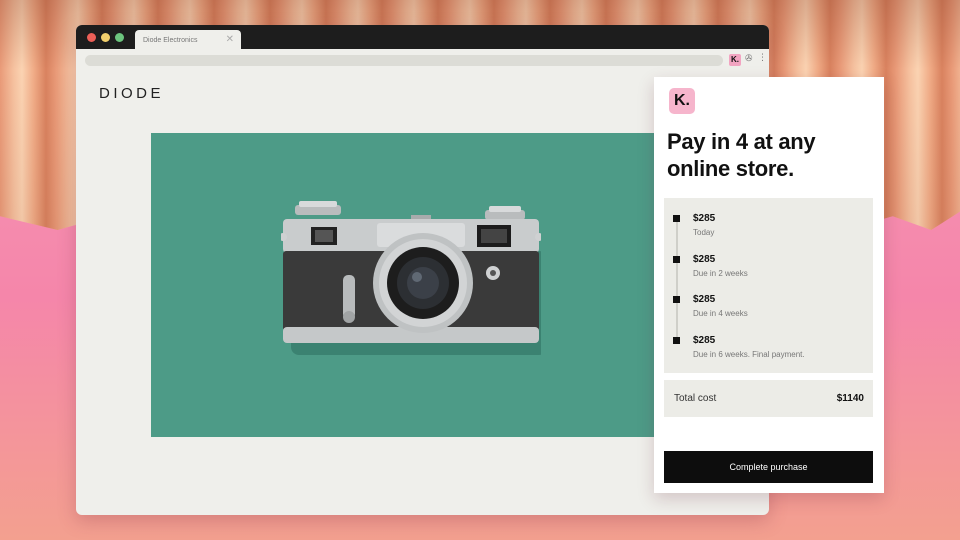 The width and height of the screenshot is (960, 540). Describe the element at coordinates (91, 37) in the screenshot. I see `close-window-button` at that location.